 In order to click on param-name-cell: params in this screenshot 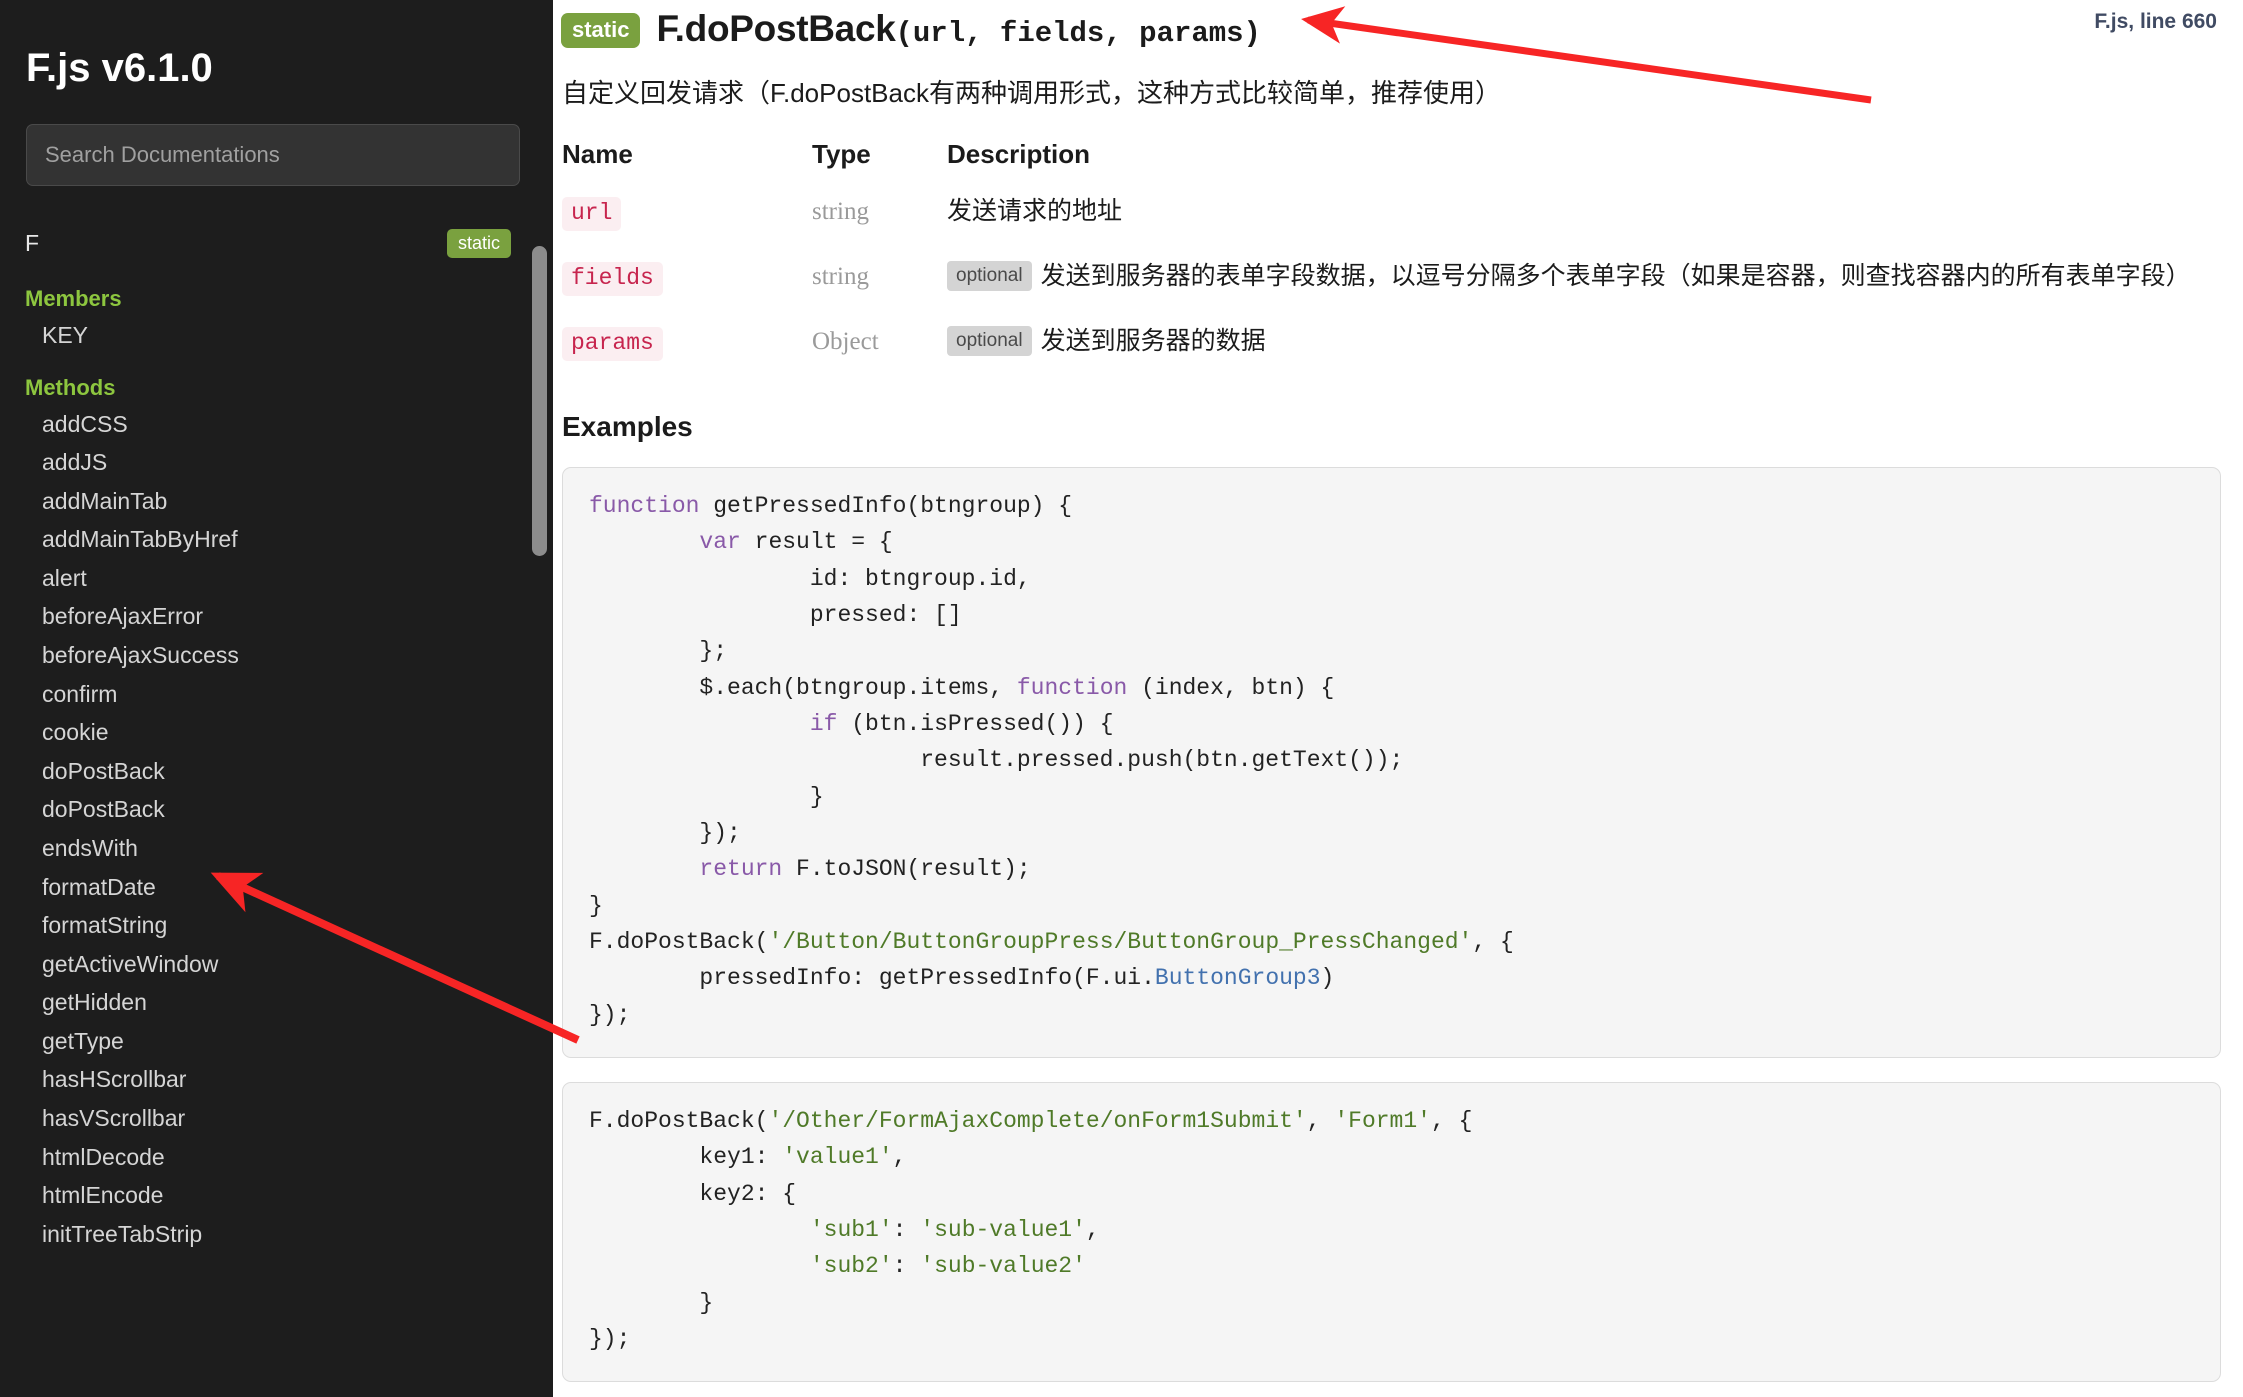, I will do `click(678, 342)`.